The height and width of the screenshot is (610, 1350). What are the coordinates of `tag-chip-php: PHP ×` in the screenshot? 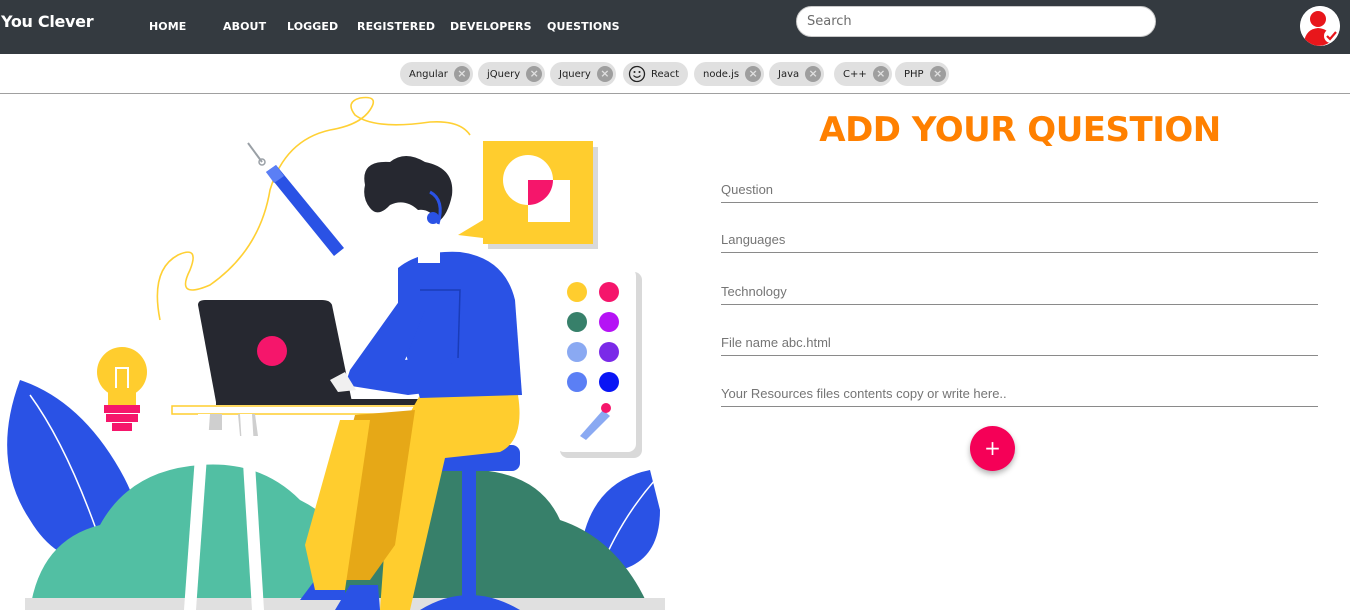 It's located at (922, 74).